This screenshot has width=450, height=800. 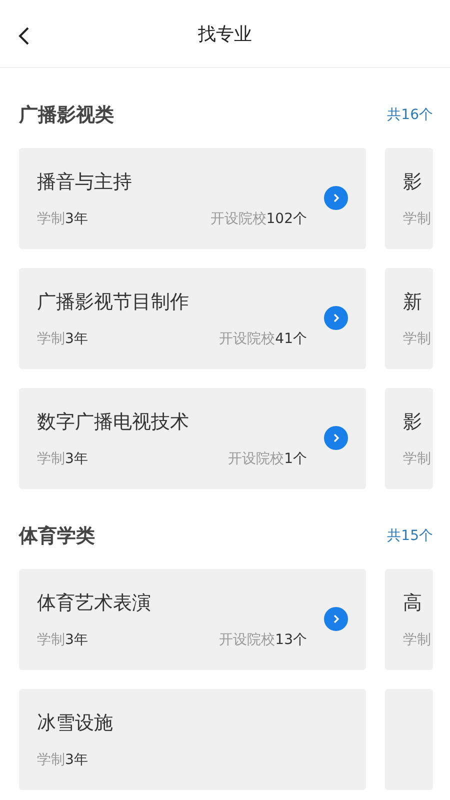 I want to click on schools-count-text: 开设院校41个, so click(x=263, y=339).